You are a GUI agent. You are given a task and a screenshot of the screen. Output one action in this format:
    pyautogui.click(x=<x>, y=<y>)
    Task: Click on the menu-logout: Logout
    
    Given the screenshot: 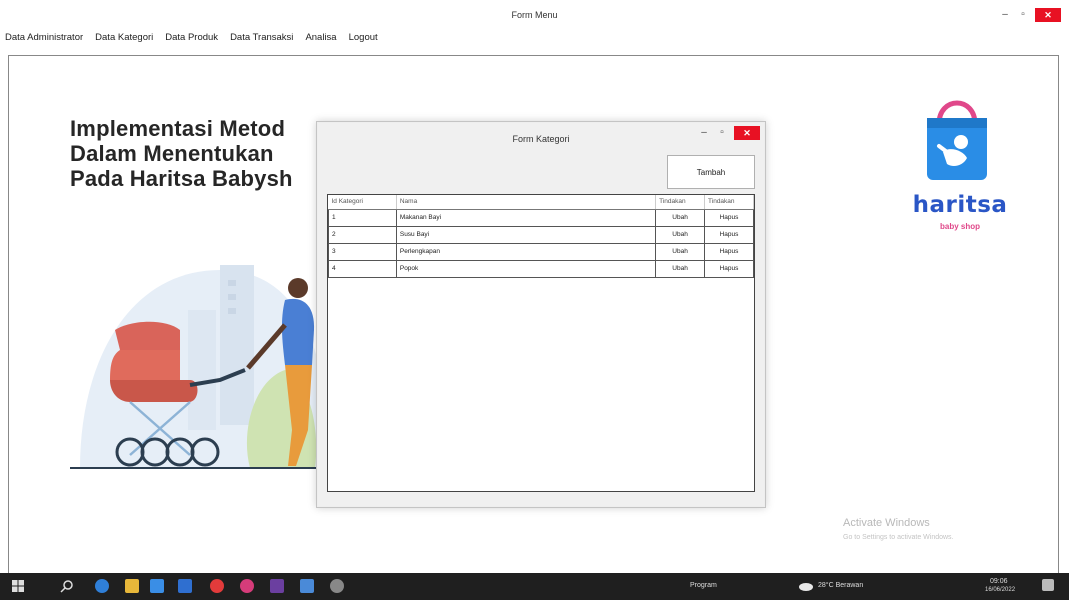 What is the action you would take?
    pyautogui.click(x=363, y=41)
    